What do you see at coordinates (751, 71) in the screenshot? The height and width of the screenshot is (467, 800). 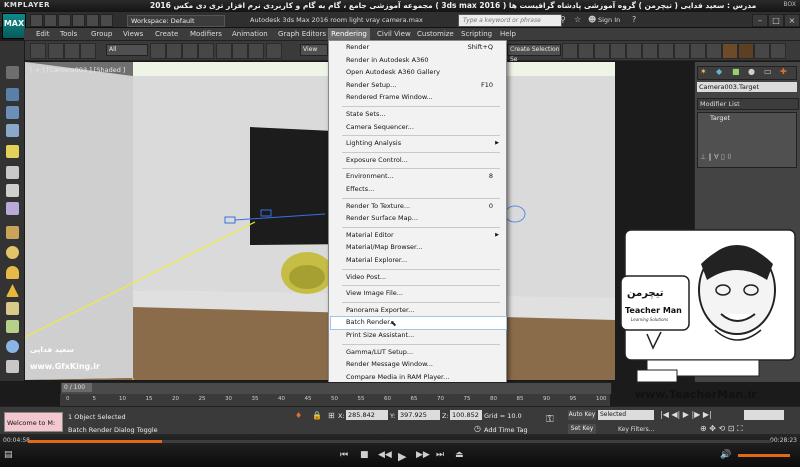 I see `motion-tab-icon: ●` at bounding box center [751, 71].